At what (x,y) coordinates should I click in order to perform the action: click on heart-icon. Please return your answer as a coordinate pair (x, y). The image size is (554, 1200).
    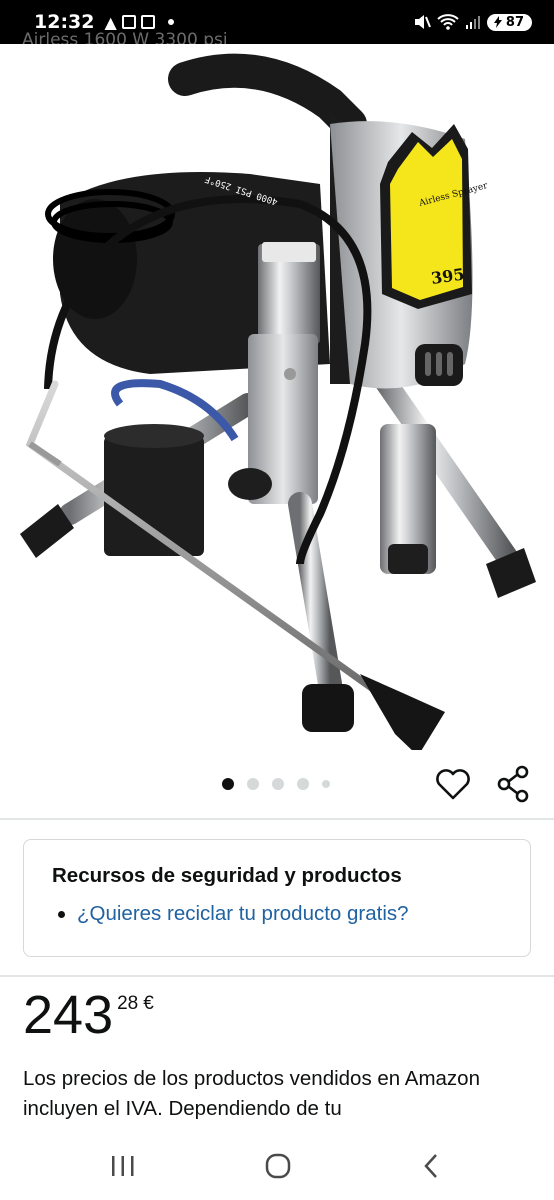
    Looking at the image, I should click on (453, 784).